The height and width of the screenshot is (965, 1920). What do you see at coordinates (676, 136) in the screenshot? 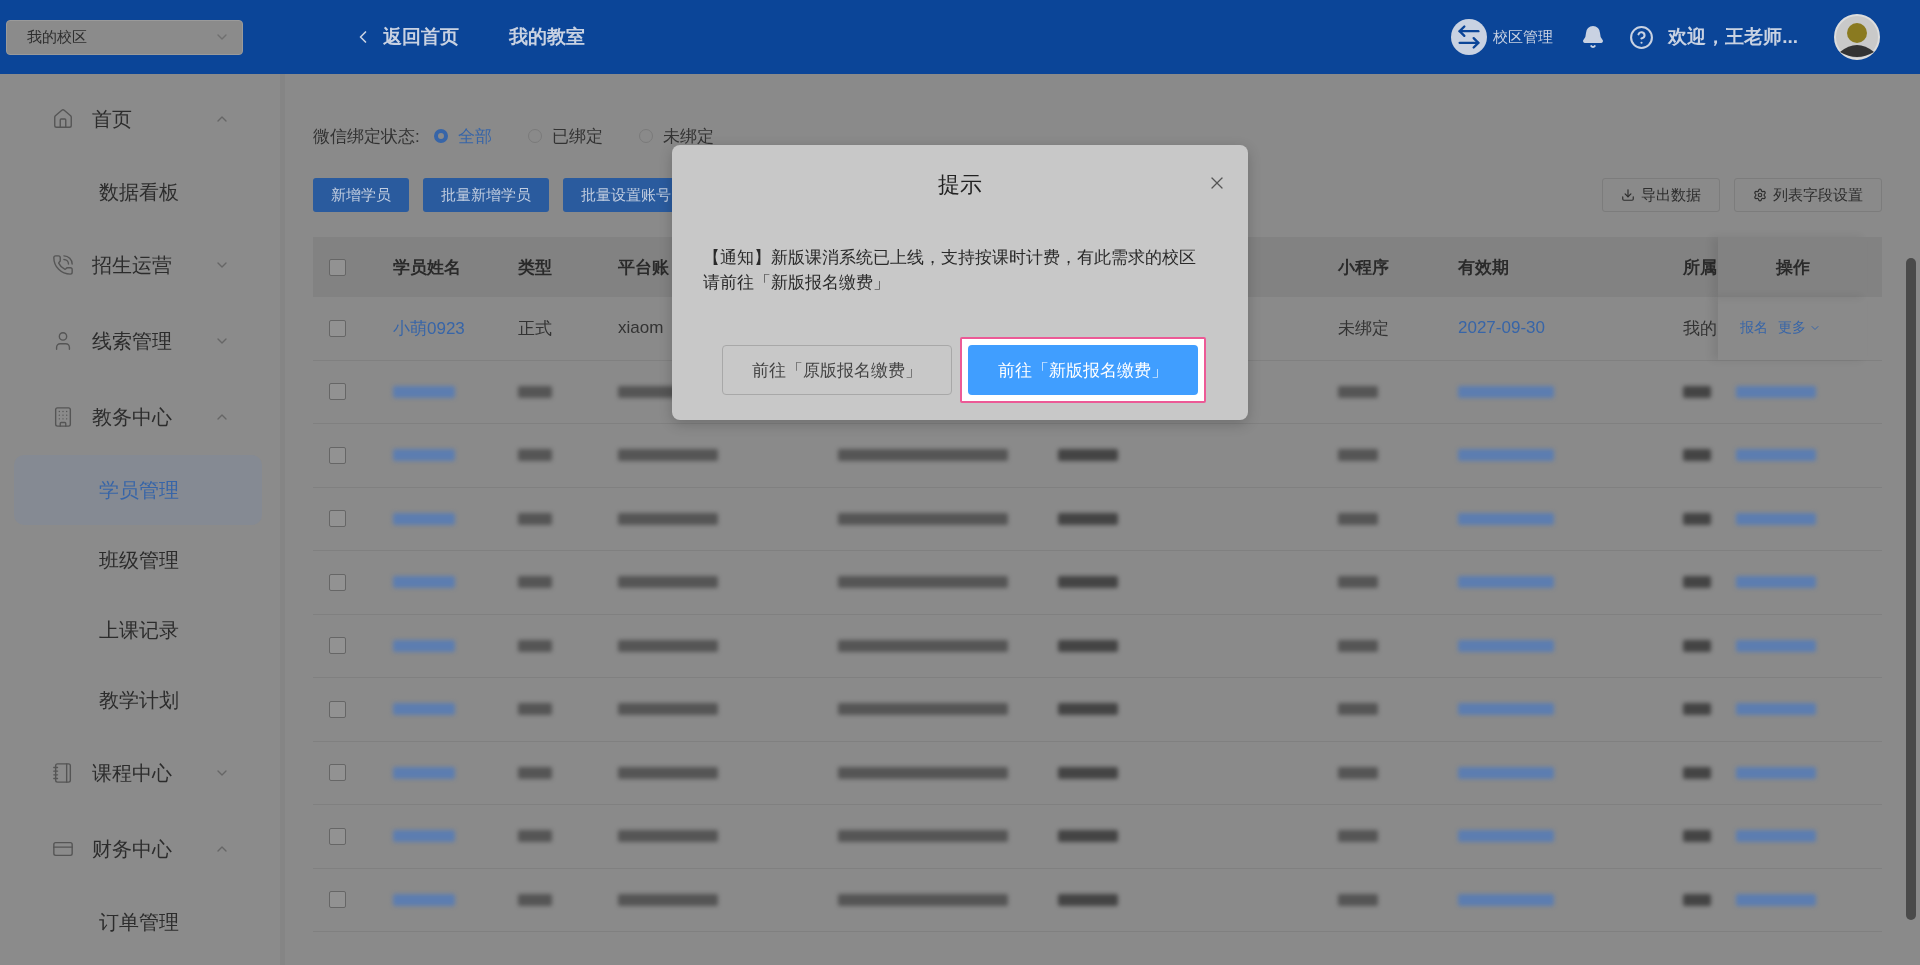
I see `radio-option: 未绑定` at bounding box center [676, 136].